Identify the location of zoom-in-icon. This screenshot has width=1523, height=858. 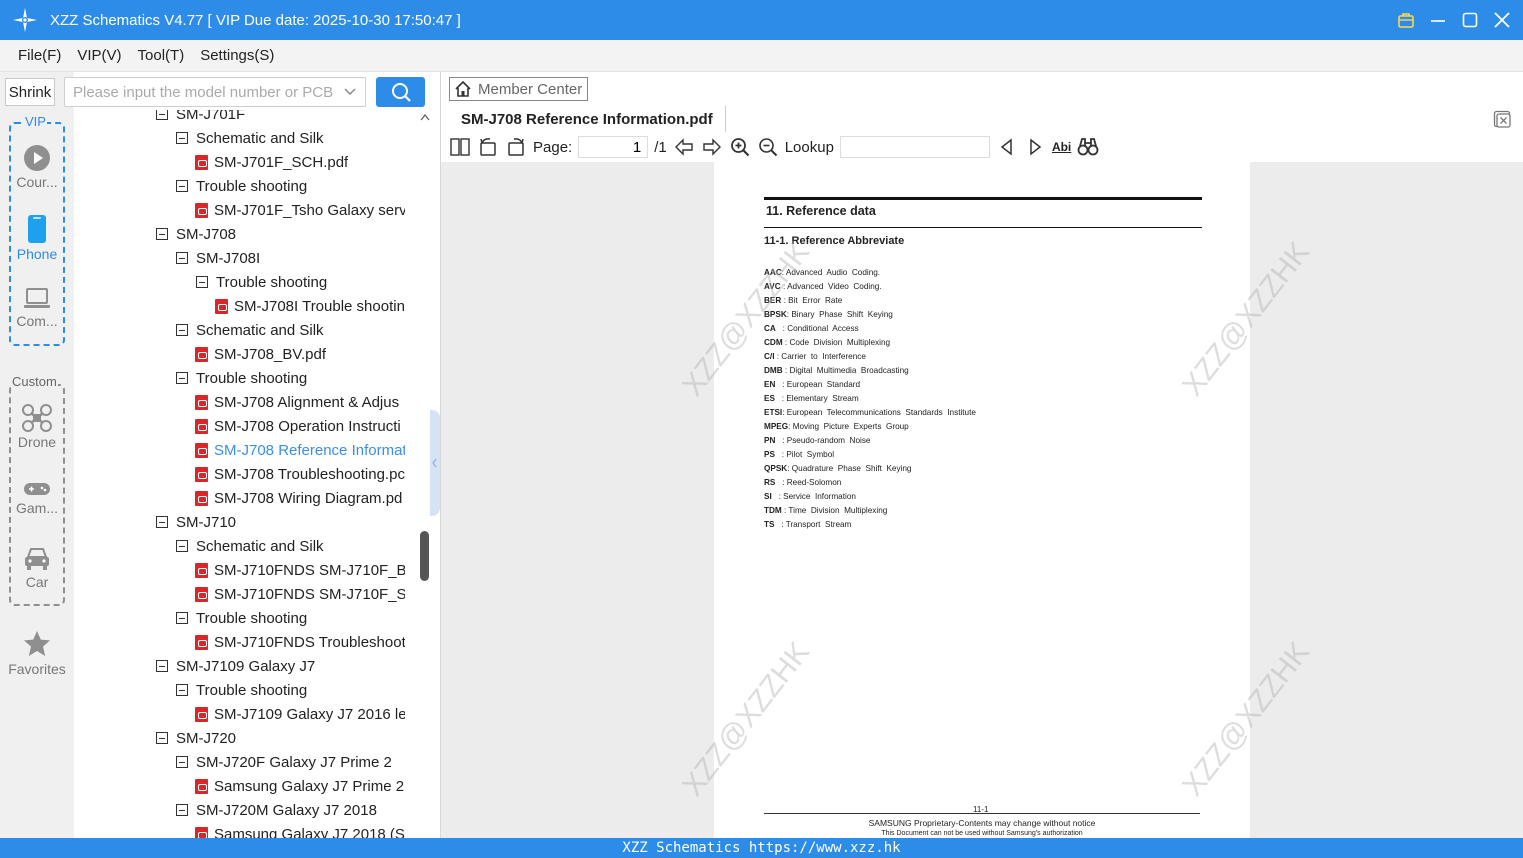
(740, 147).